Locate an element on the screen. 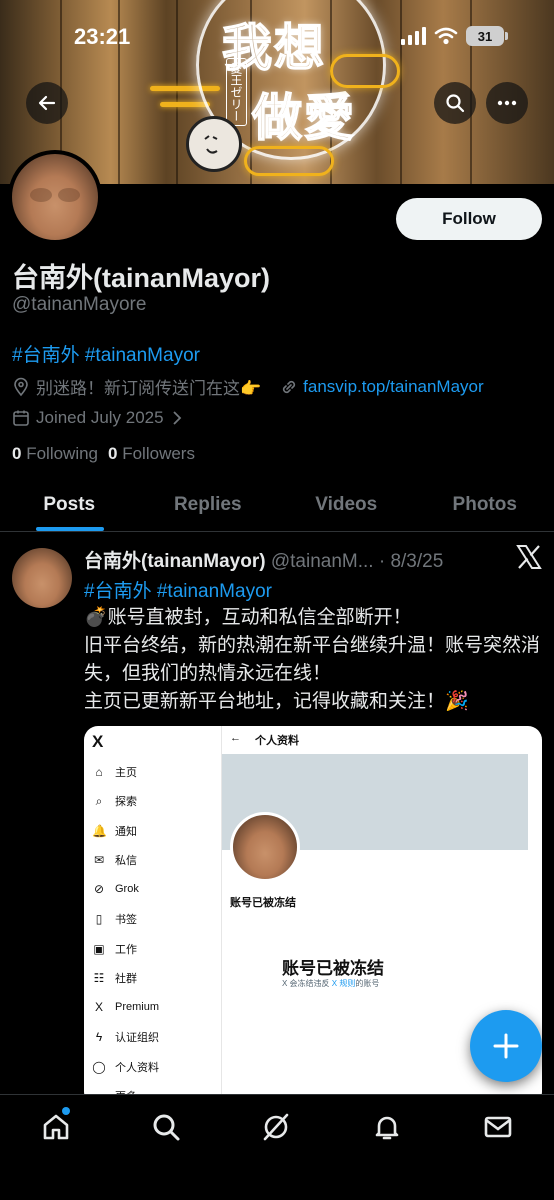  search-button is located at coordinates (455, 103).